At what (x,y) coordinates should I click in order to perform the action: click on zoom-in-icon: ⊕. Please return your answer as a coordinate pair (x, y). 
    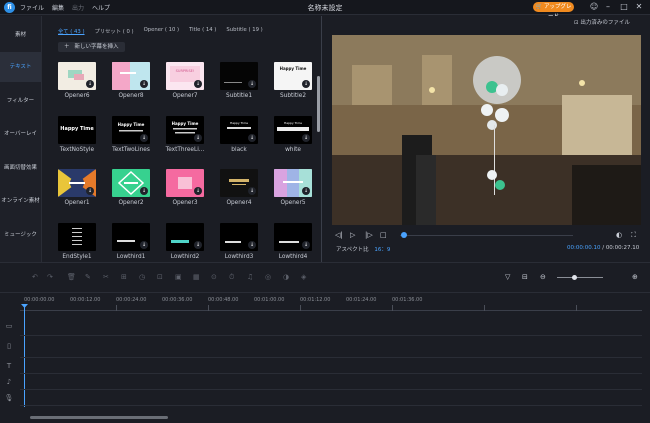
    Looking at the image, I should click on (635, 277).